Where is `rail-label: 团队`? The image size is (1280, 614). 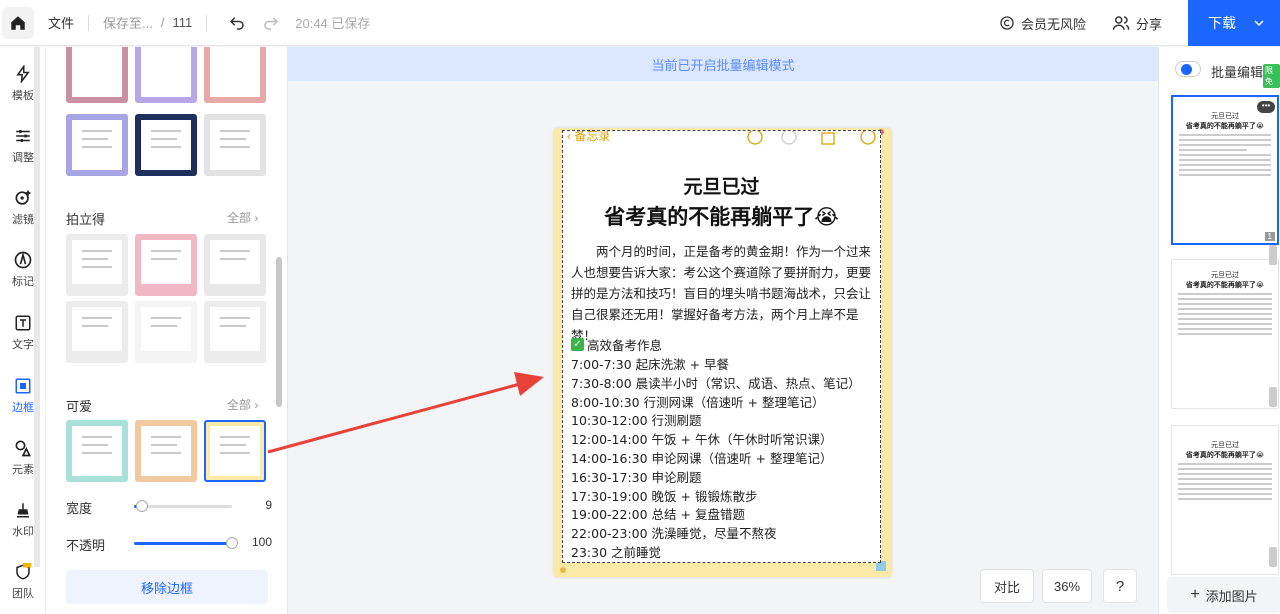
rail-label: 团队 is located at coordinates (23, 594).